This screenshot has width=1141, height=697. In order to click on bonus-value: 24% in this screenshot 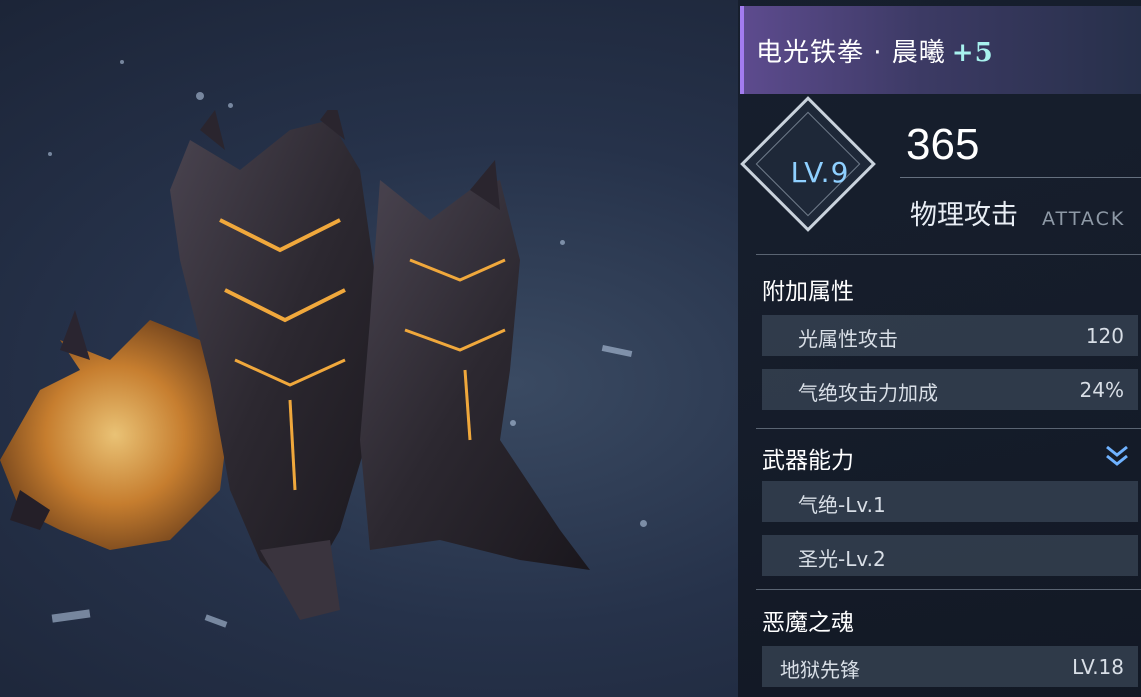, I will do `click(1101, 390)`.